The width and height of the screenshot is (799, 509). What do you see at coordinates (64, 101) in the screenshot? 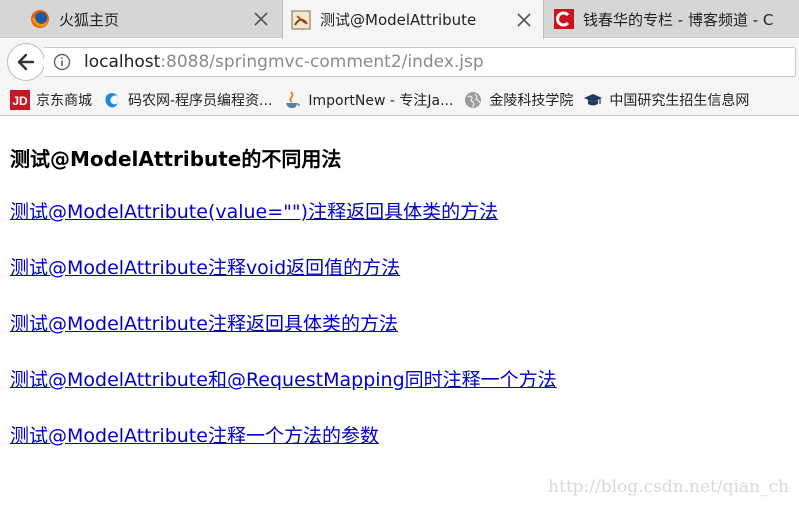
I see `bookmark-label: 京东商城` at bounding box center [64, 101].